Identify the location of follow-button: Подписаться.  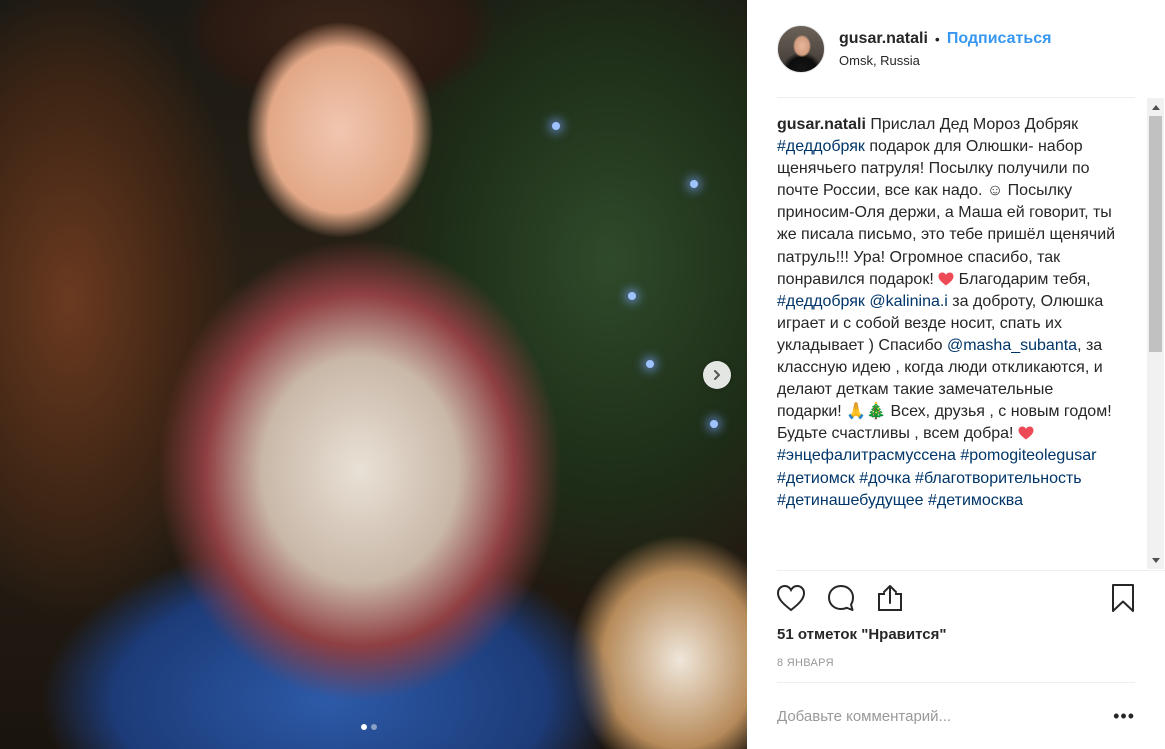
(999, 39).